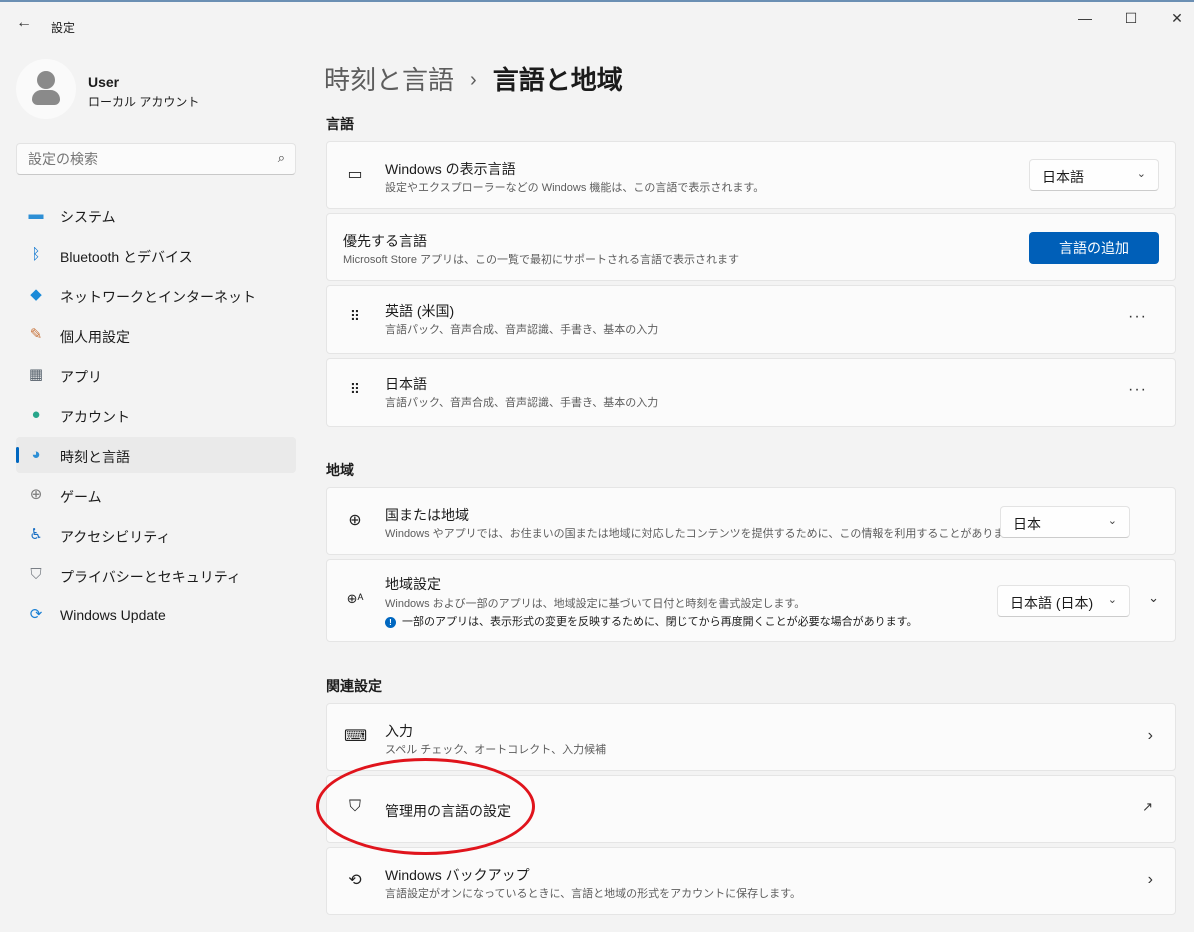 The height and width of the screenshot is (932, 1194). What do you see at coordinates (36, 254) in the screenshot?
I see `sidebar-icon: ᛒ` at bounding box center [36, 254].